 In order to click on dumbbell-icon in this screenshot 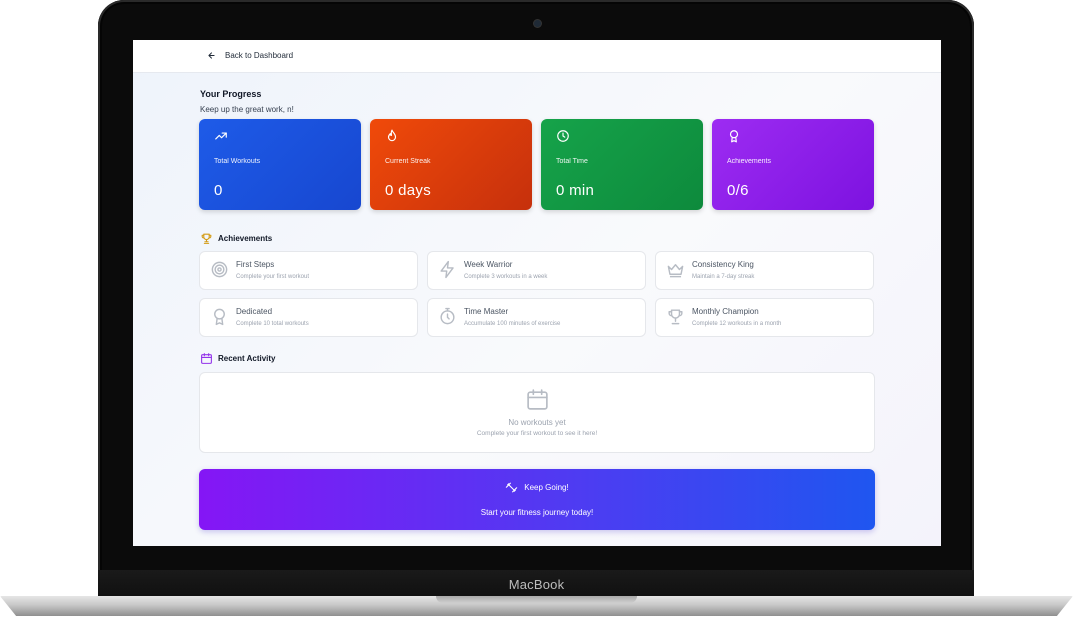, I will do `click(512, 487)`.